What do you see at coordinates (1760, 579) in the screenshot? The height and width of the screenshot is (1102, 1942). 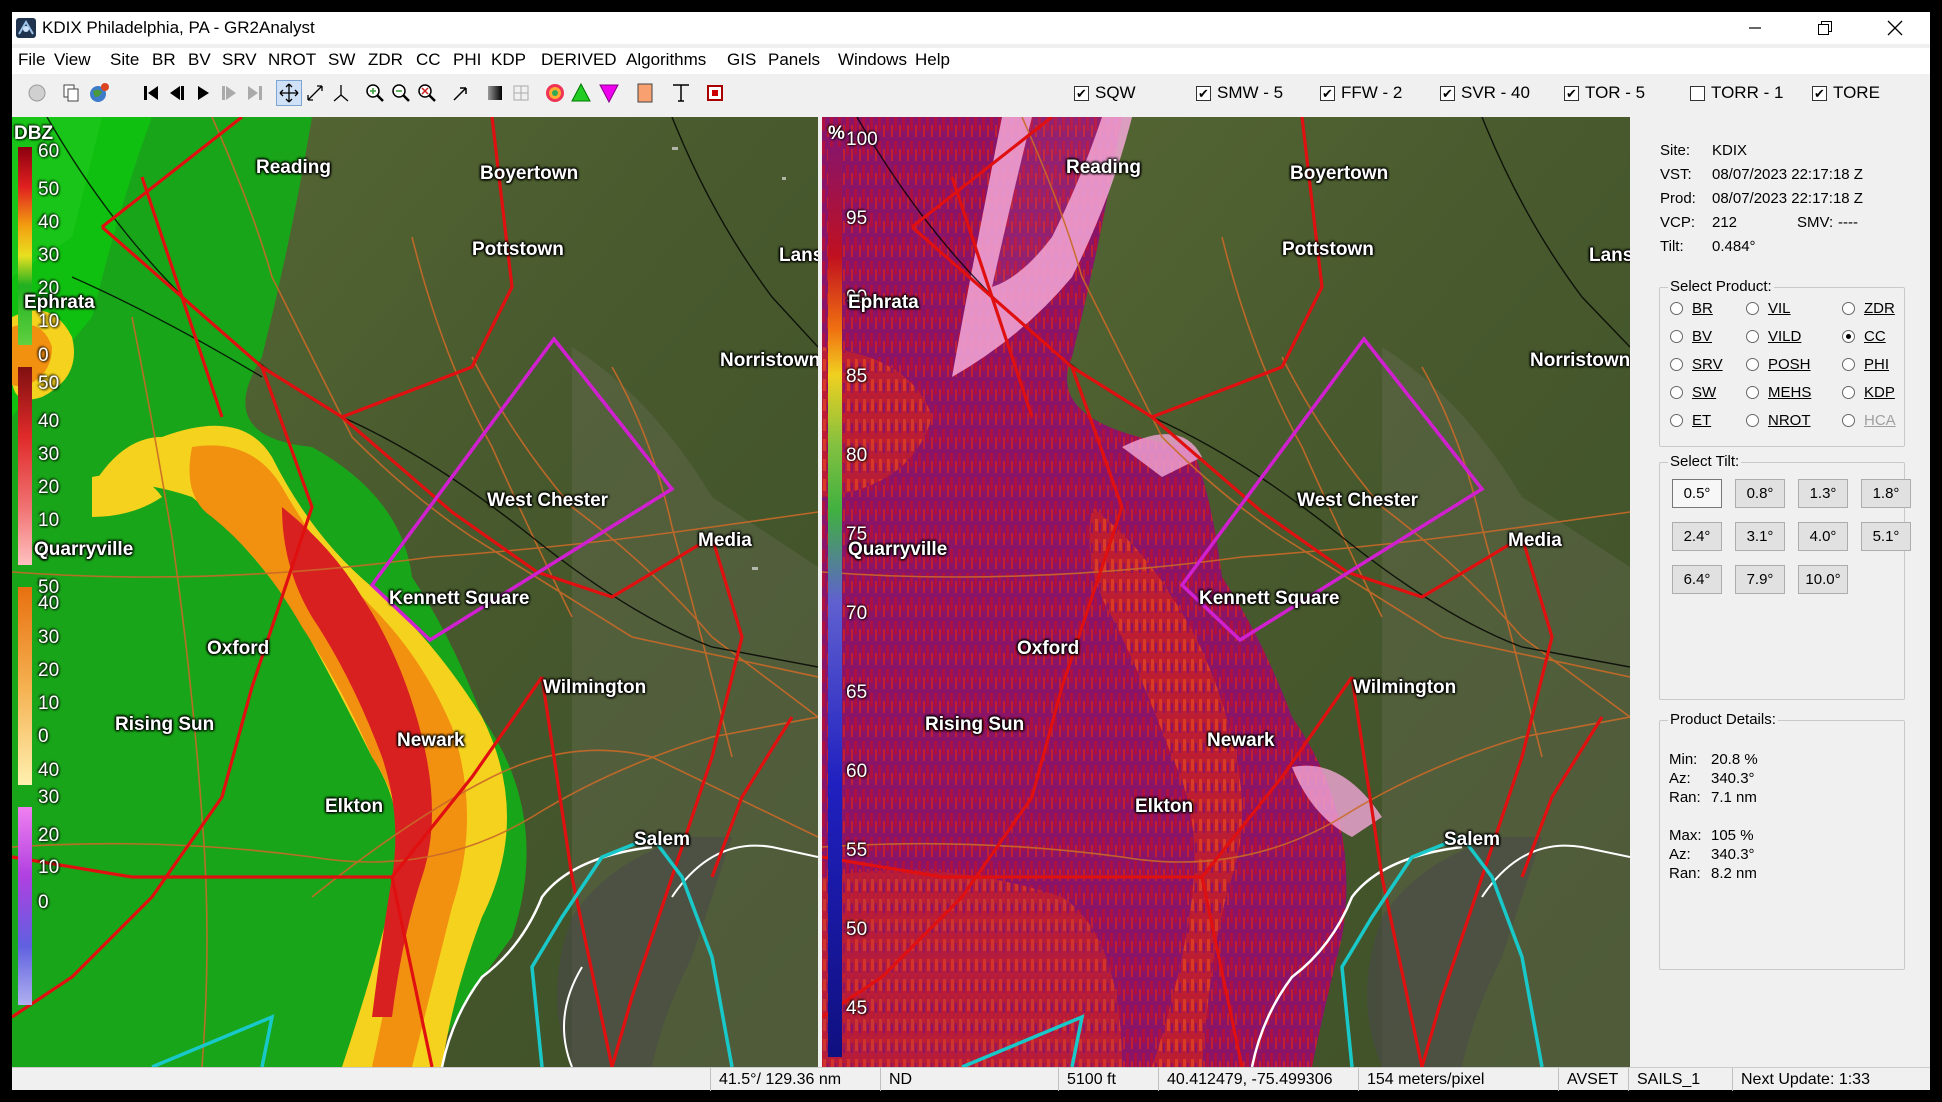 I see `tilt-button: 7.9°` at bounding box center [1760, 579].